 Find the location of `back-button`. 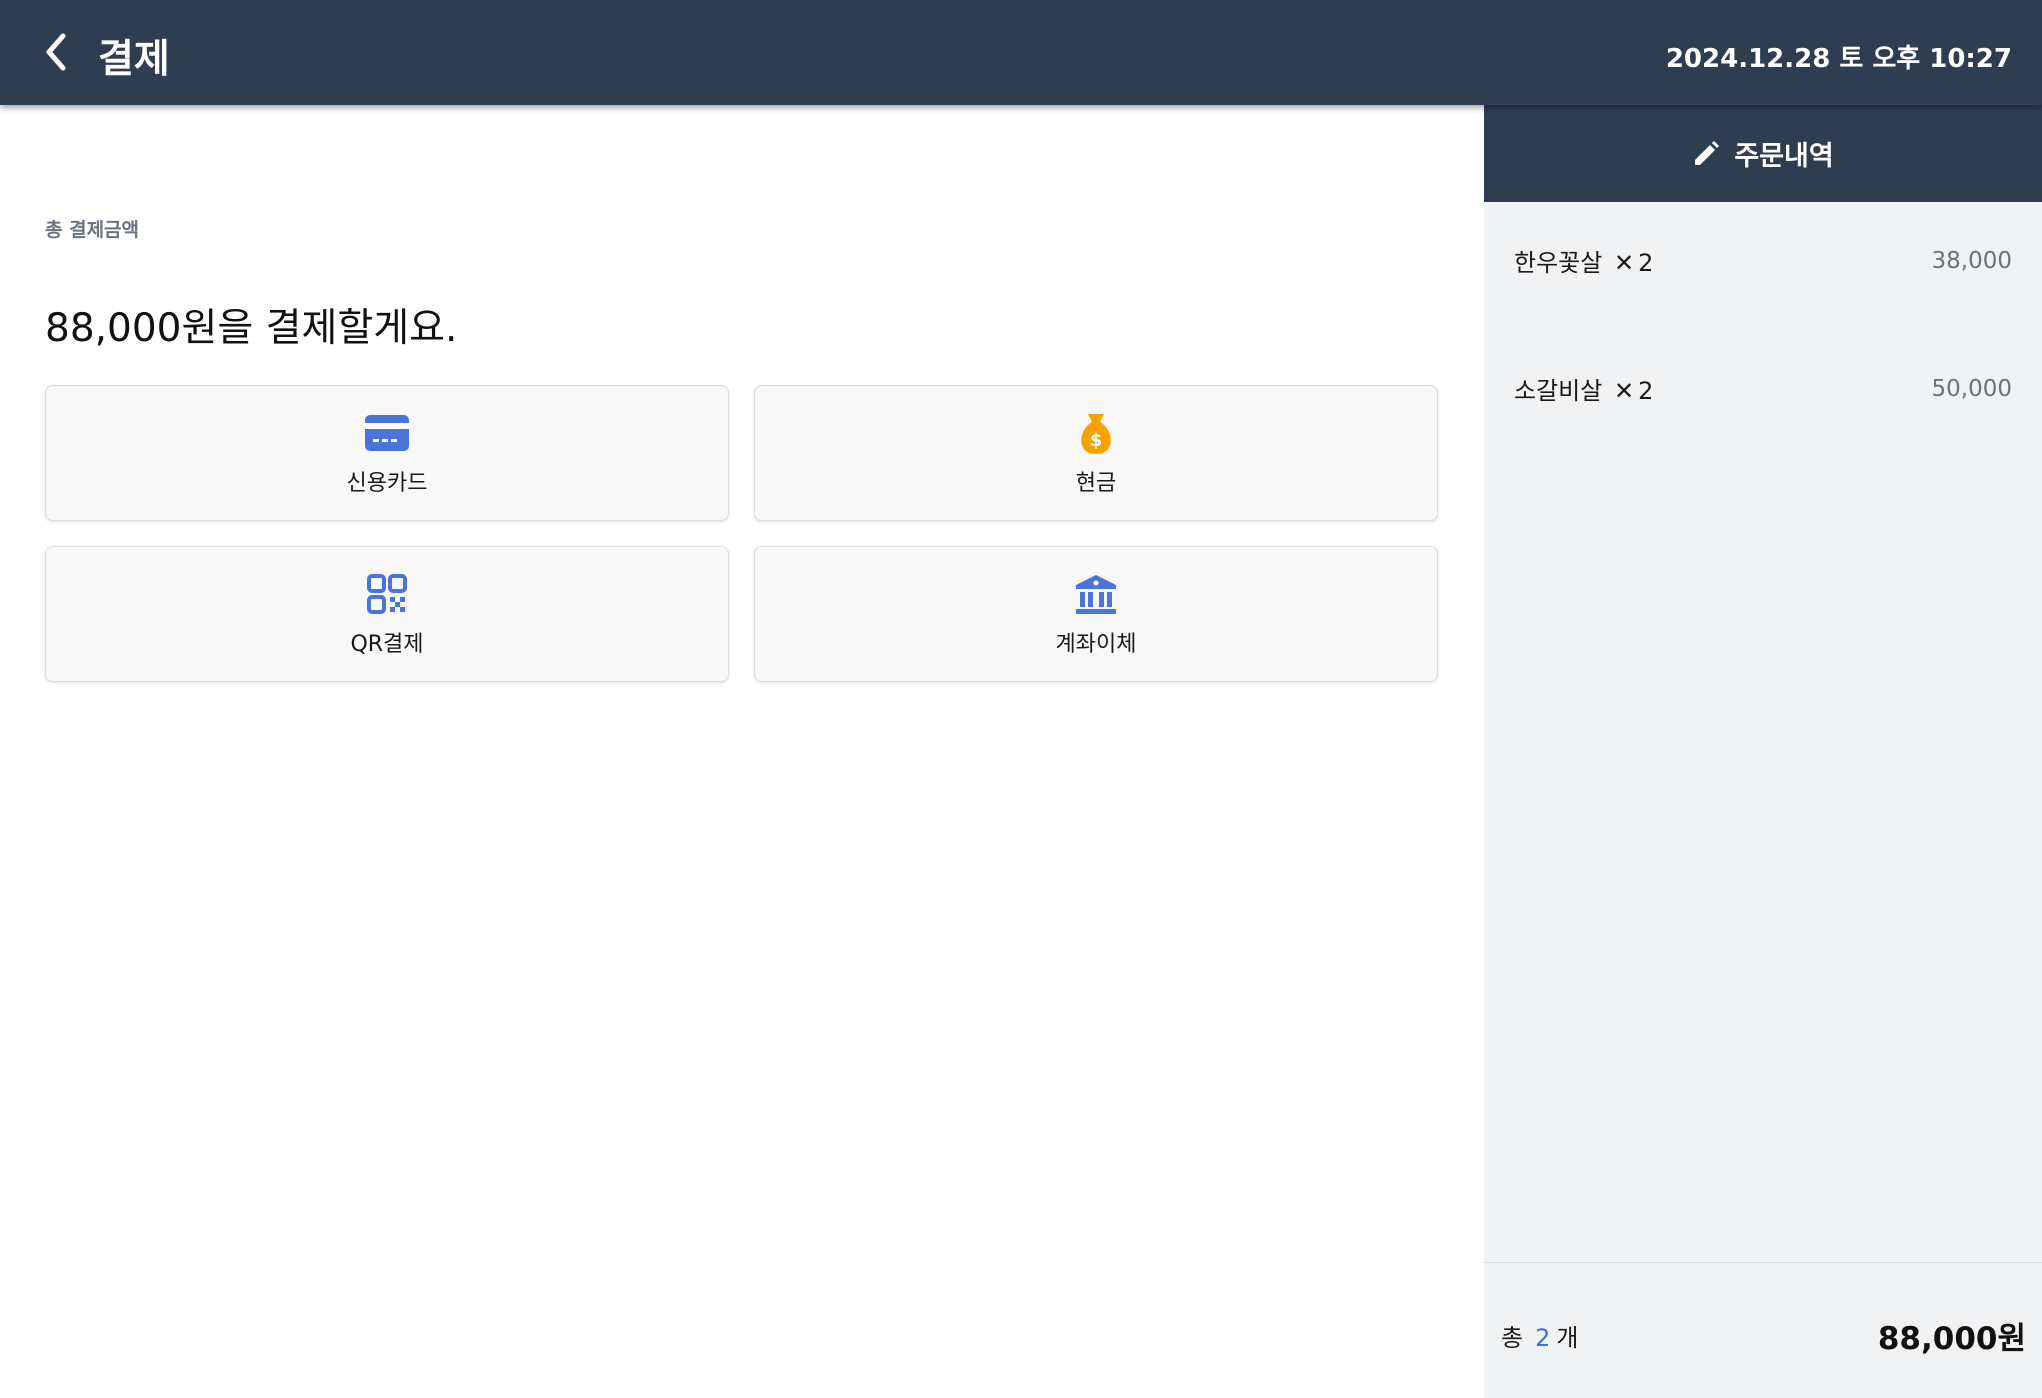

back-button is located at coordinates (56, 52).